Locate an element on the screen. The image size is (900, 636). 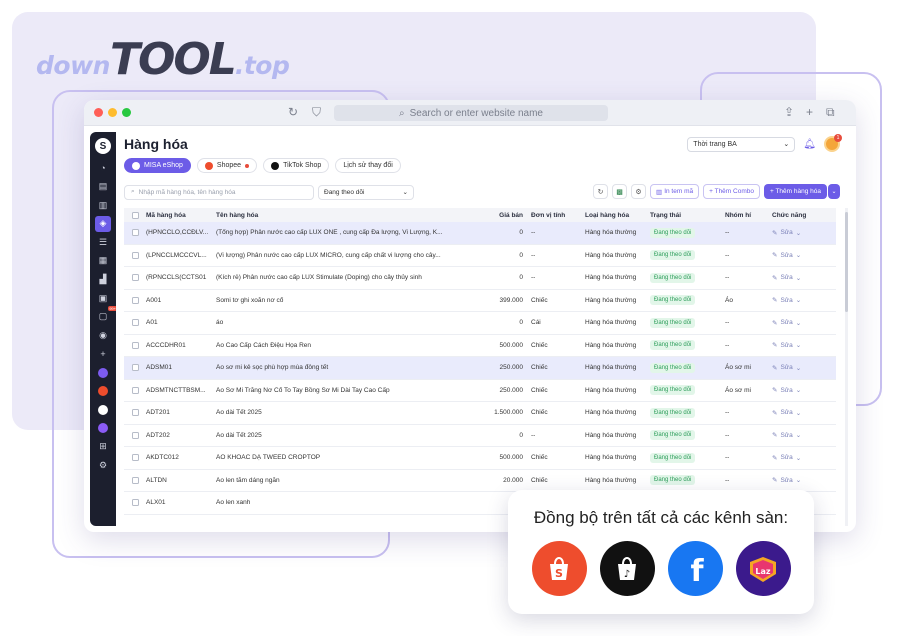
broadcast-icon: ◉ is located at coordinates (103, 335).